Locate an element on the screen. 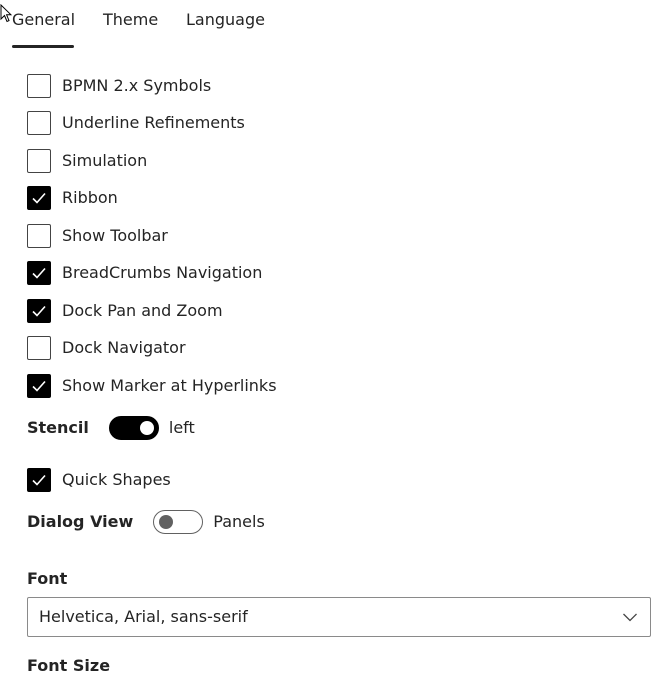 The image size is (668, 685). option-label: Dock Navigator is located at coordinates (124, 347).